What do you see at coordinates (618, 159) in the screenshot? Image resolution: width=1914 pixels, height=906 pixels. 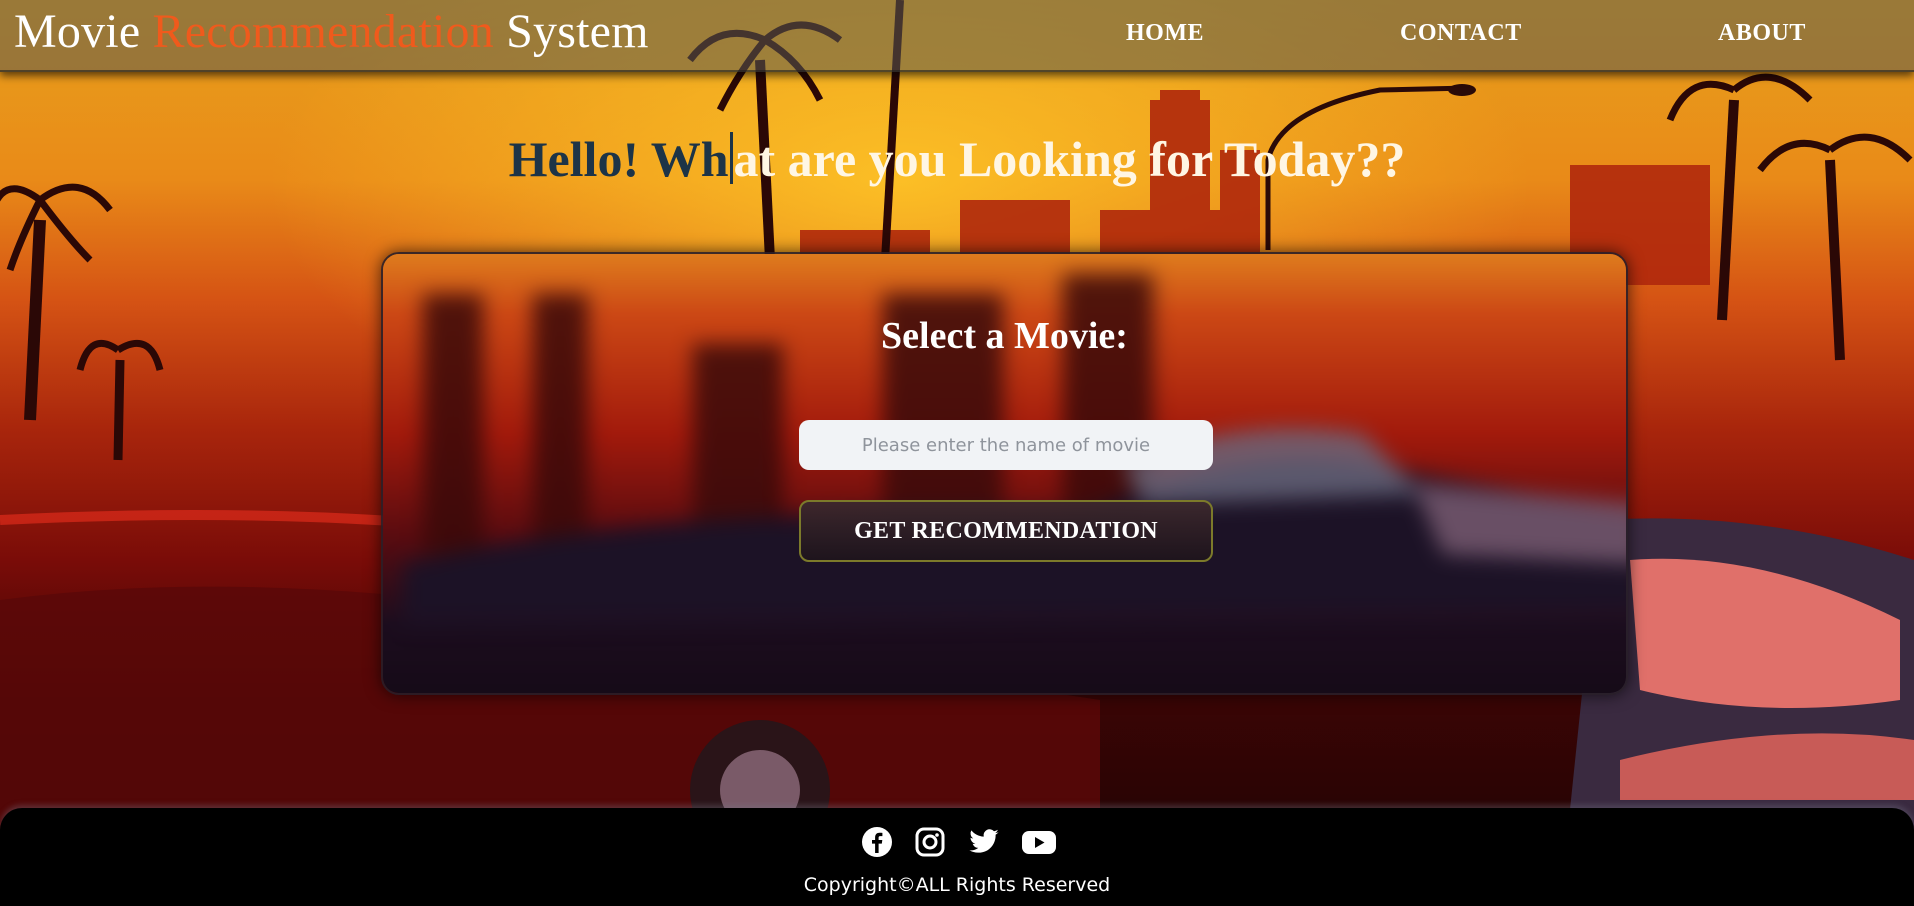 I see `greeting-typed-text: Hello! Wh` at bounding box center [618, 159].